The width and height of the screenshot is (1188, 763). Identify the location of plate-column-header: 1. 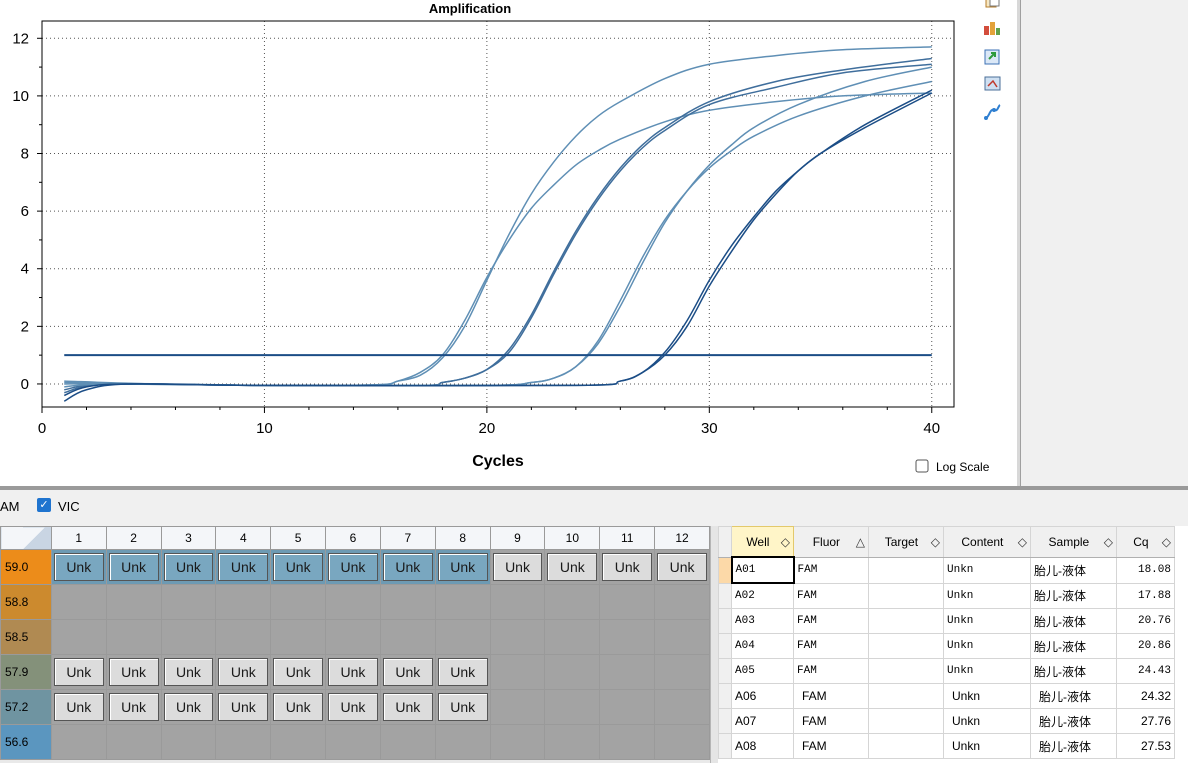
(78, 538).